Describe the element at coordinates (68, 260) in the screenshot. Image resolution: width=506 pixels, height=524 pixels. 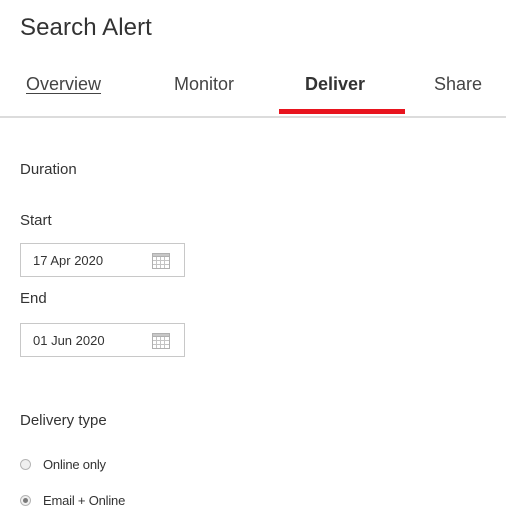
I see `start-date-value: 17 Apr 2020` at that location.